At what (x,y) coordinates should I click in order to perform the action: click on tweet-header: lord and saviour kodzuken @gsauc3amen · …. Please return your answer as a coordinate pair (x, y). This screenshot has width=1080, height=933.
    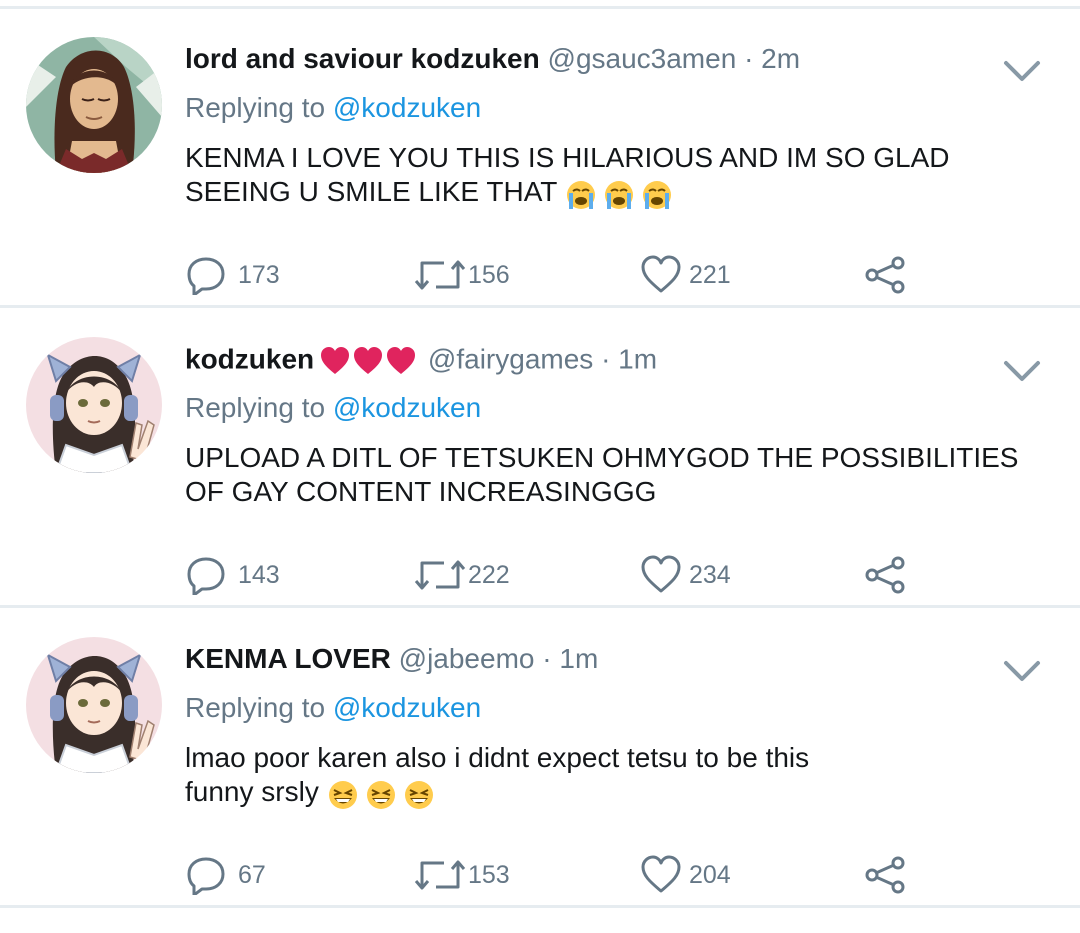
    Looking at the image, I should click on (492, 59).